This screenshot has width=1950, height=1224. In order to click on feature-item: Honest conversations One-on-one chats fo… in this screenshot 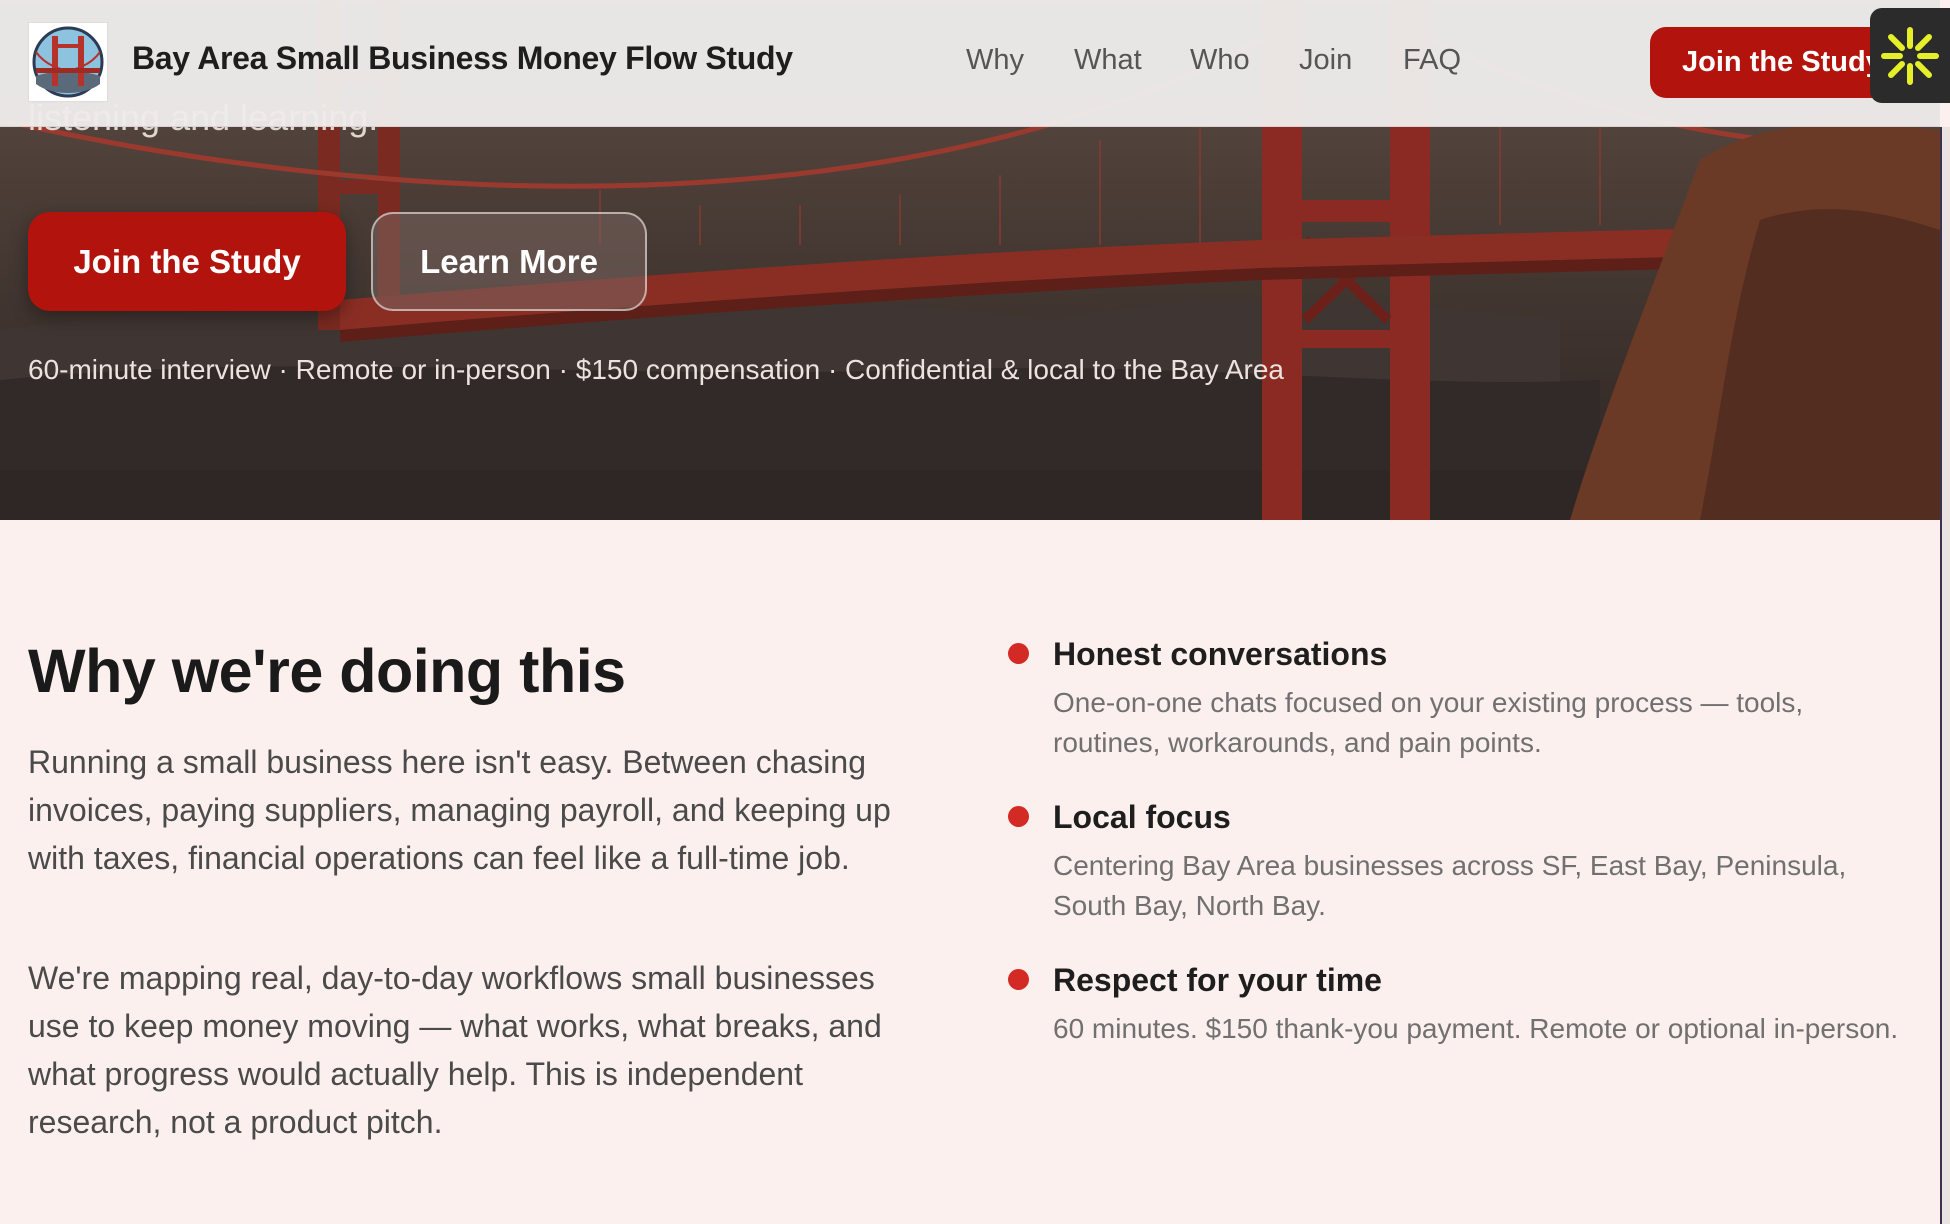, I will do `click(1458, 699)`.